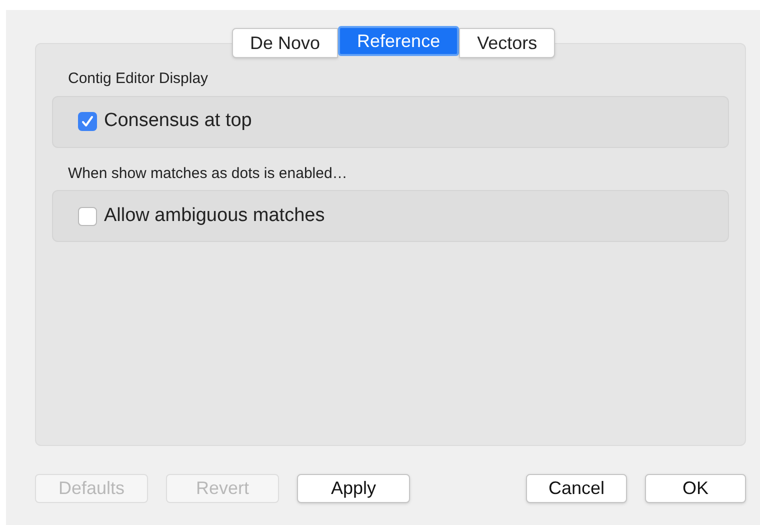 The width and height of the screenshot is (760, 525). Describe the element at coordinates (139, 79) in the screenshot. I see `section-label: Contig Editor Display` at that location.